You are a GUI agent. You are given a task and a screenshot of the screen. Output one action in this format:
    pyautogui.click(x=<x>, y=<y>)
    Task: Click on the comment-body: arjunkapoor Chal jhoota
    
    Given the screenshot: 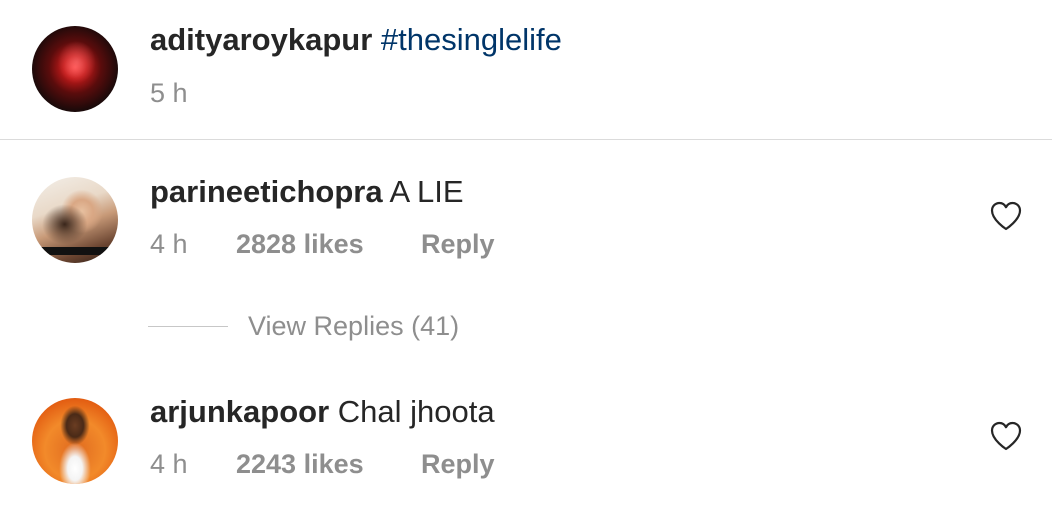 What is the action you would take?
    pyautogui.click(x=322, y=412)
    